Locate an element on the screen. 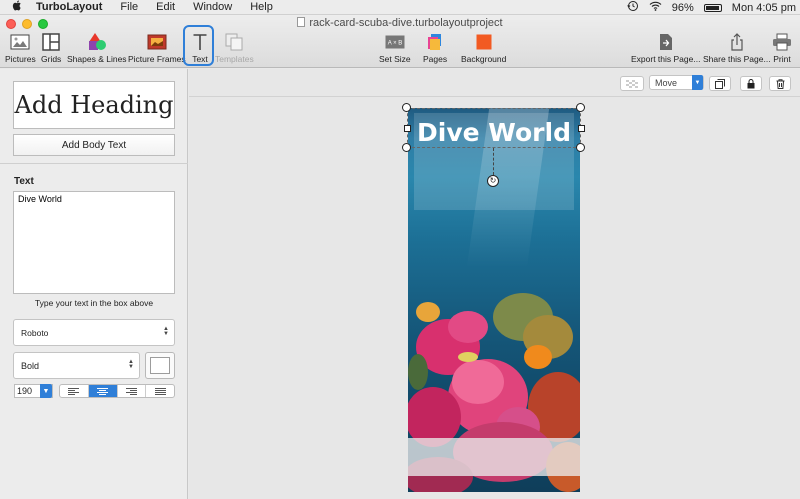  duplicate-icon is located at coordinates (720, 83).